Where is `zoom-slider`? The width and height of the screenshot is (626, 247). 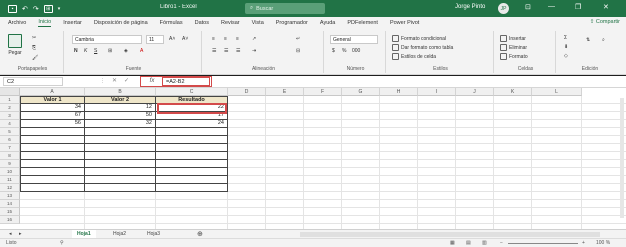
zoom-slider is located at coordinates (543, 243).